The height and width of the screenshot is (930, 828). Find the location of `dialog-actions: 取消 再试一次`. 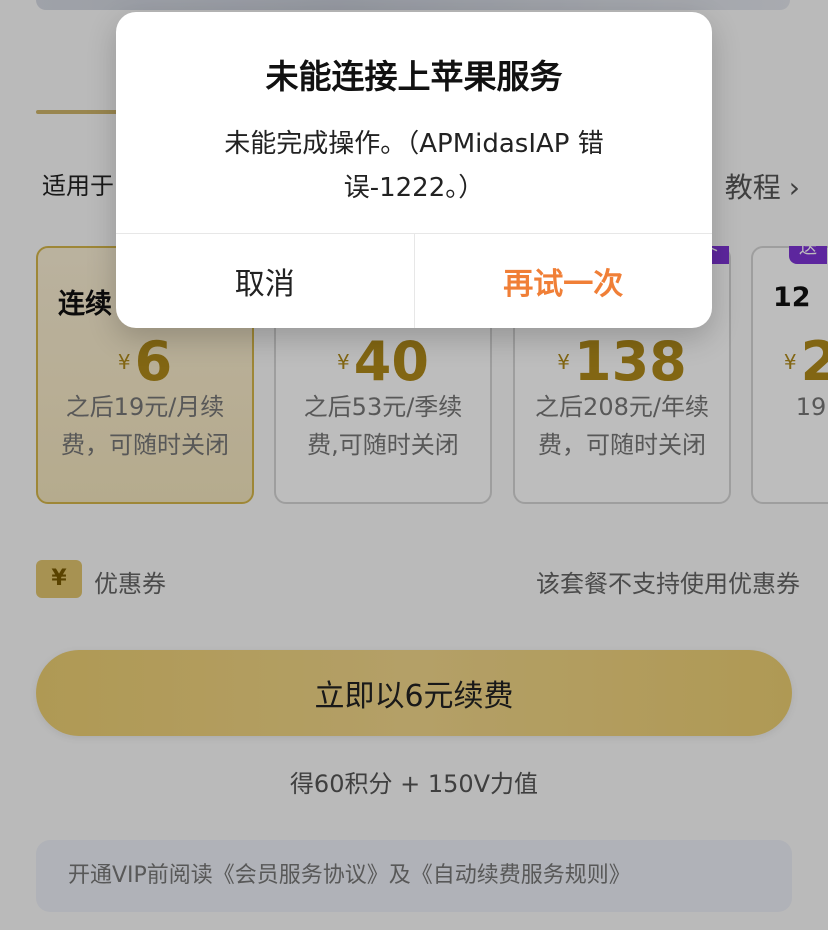

dialog-actions: 取消 再试一次 is located at coordinates (414, 280).